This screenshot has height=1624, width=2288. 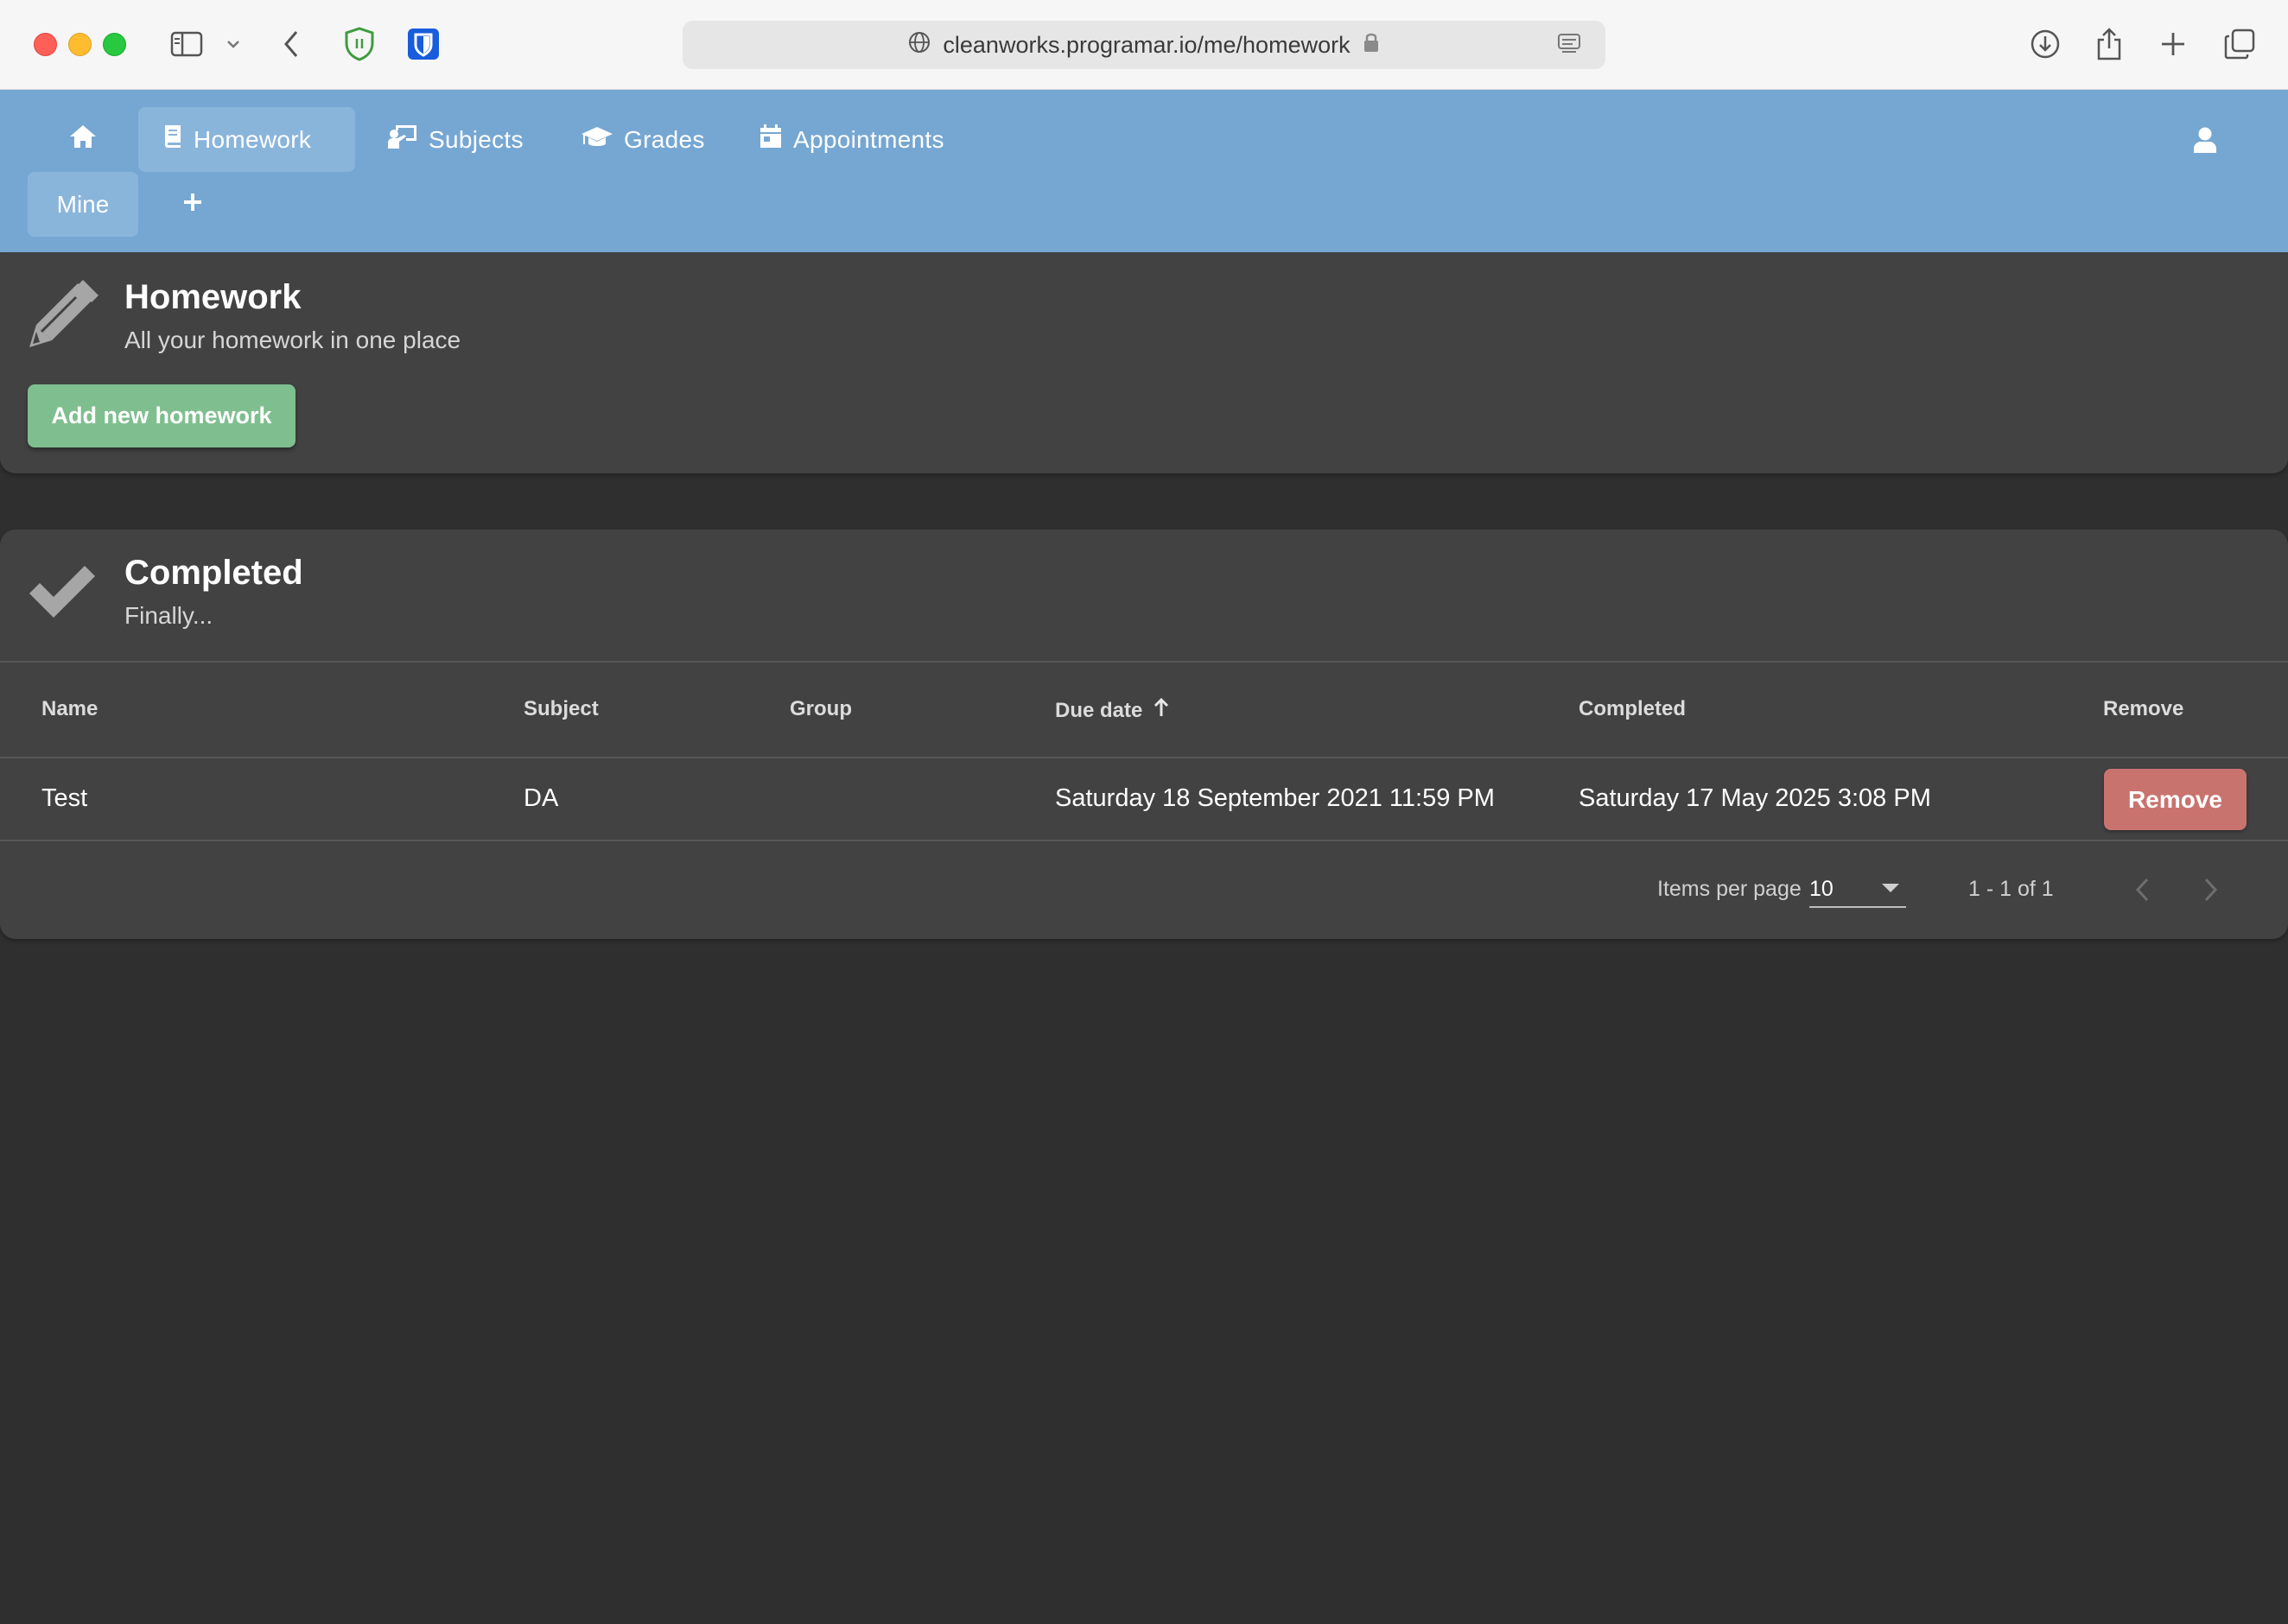 I want to click on nav-appointments-label: Appointments, so click(x=868, y=139).